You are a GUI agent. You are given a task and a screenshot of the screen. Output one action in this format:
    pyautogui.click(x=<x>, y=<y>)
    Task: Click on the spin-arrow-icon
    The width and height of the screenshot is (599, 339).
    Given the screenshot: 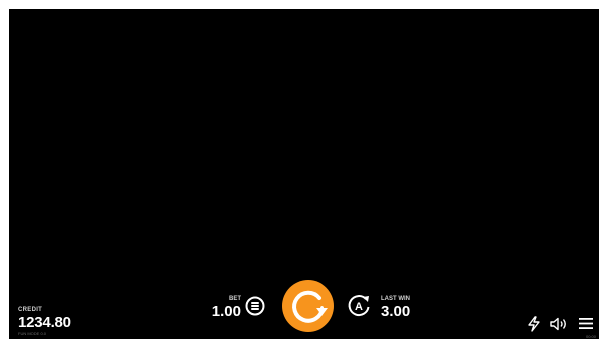 What is the action you would take?
    pyautogui.click(x=308, y=306)
    